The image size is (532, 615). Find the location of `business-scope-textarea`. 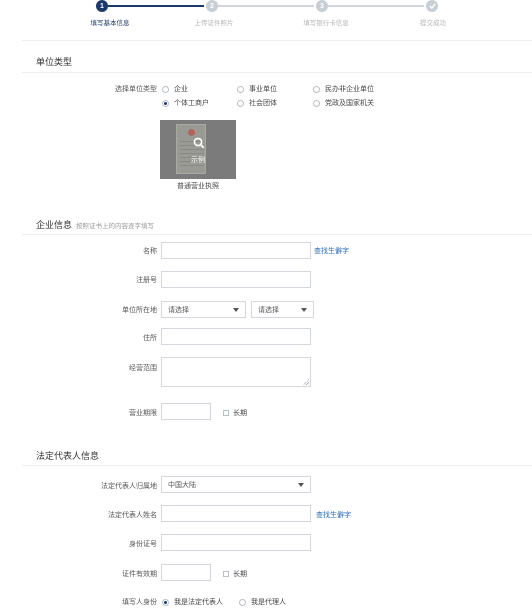

business-scope-textarea is located at coordinates (236, 372).